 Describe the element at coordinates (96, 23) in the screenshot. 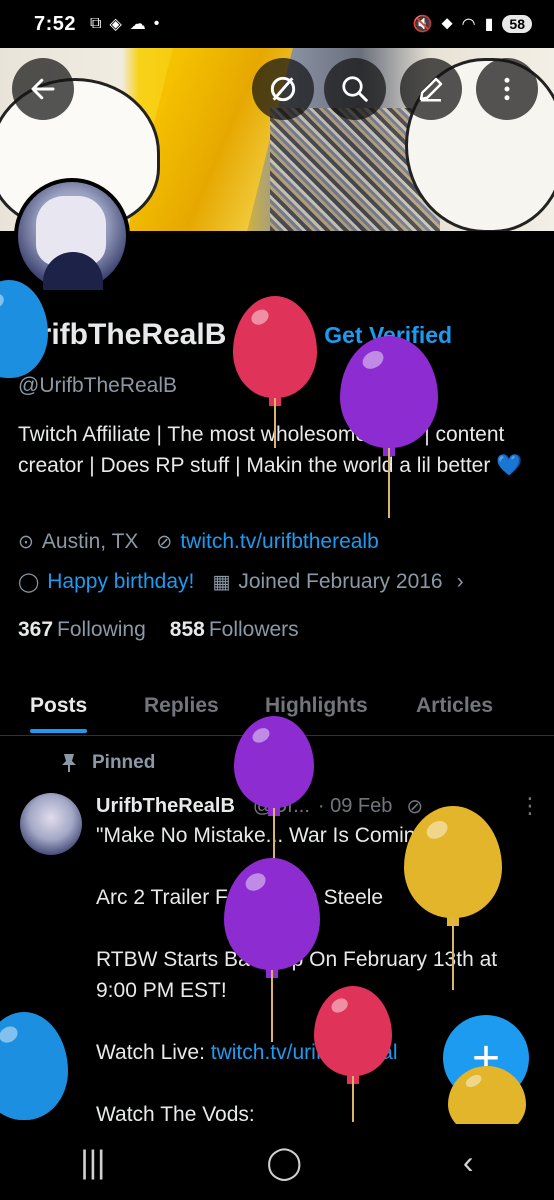

I see `screenshot-icon: ⧉` at that location.